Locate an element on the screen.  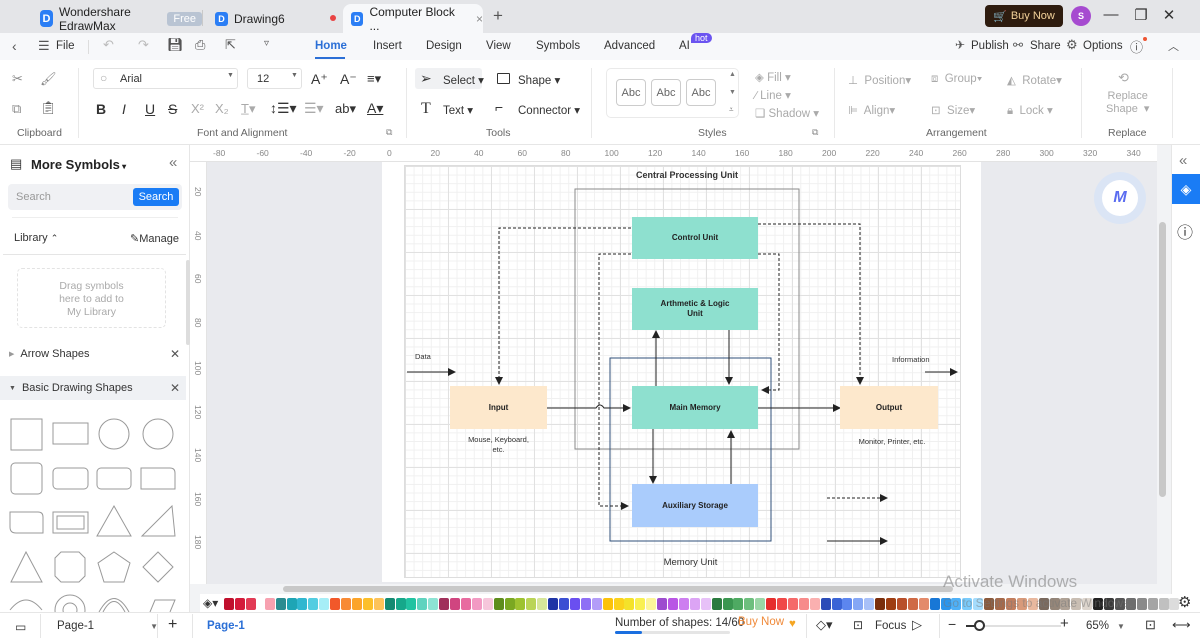
collapse-panel-icon: « is located at coordinates (173, 162).